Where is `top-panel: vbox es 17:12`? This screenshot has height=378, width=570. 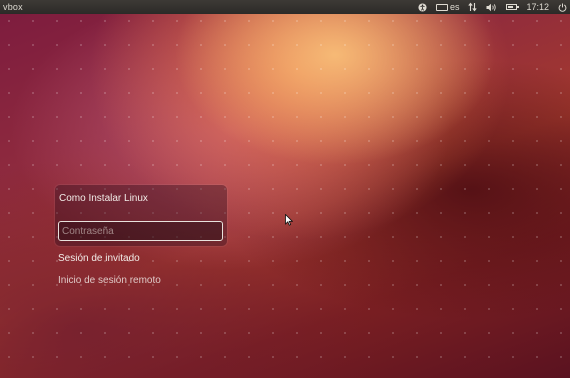
top-panel: vbox es 17:12 is located at coordinates (285, 7).